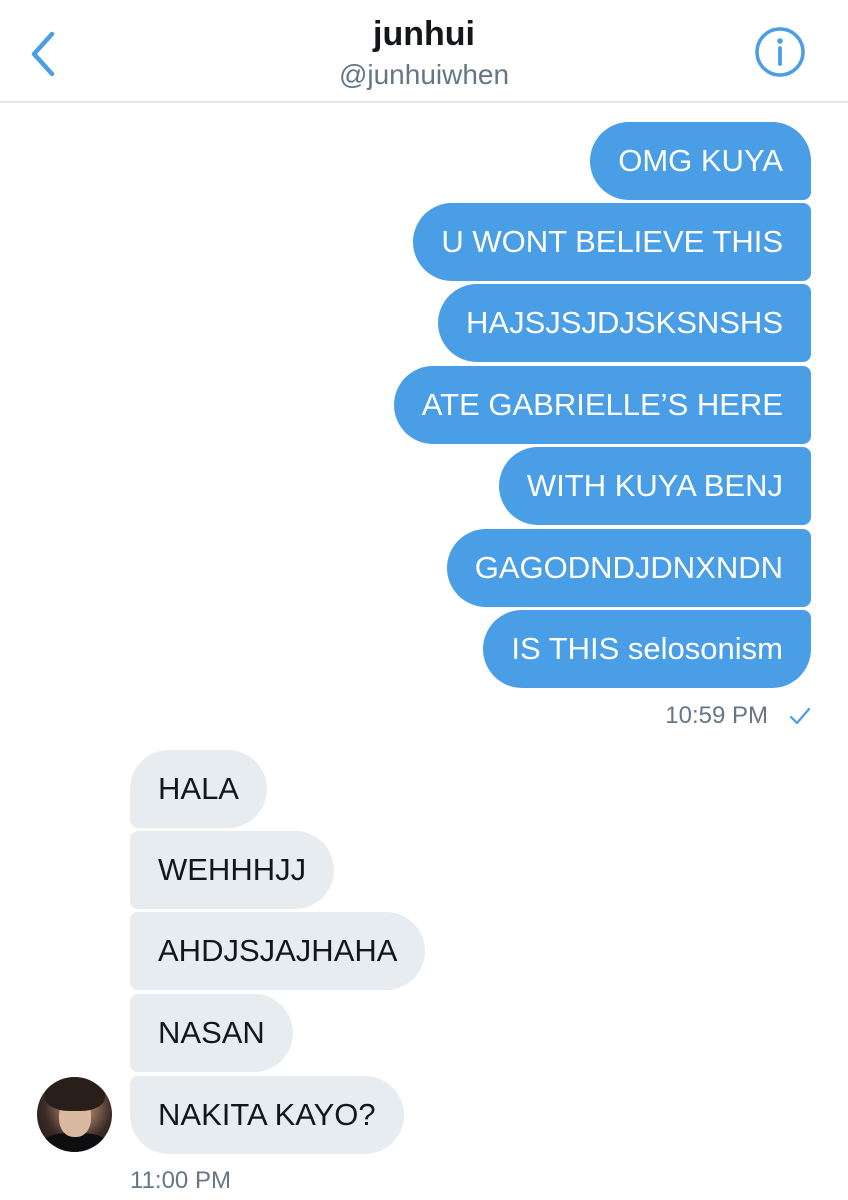 This screenshot has width=848, height=1200. What do you see at coordinates (716, 715) in the screenshot?
I see `sent-timestamp: 10:59 PM` at bounding box center [716, 715].